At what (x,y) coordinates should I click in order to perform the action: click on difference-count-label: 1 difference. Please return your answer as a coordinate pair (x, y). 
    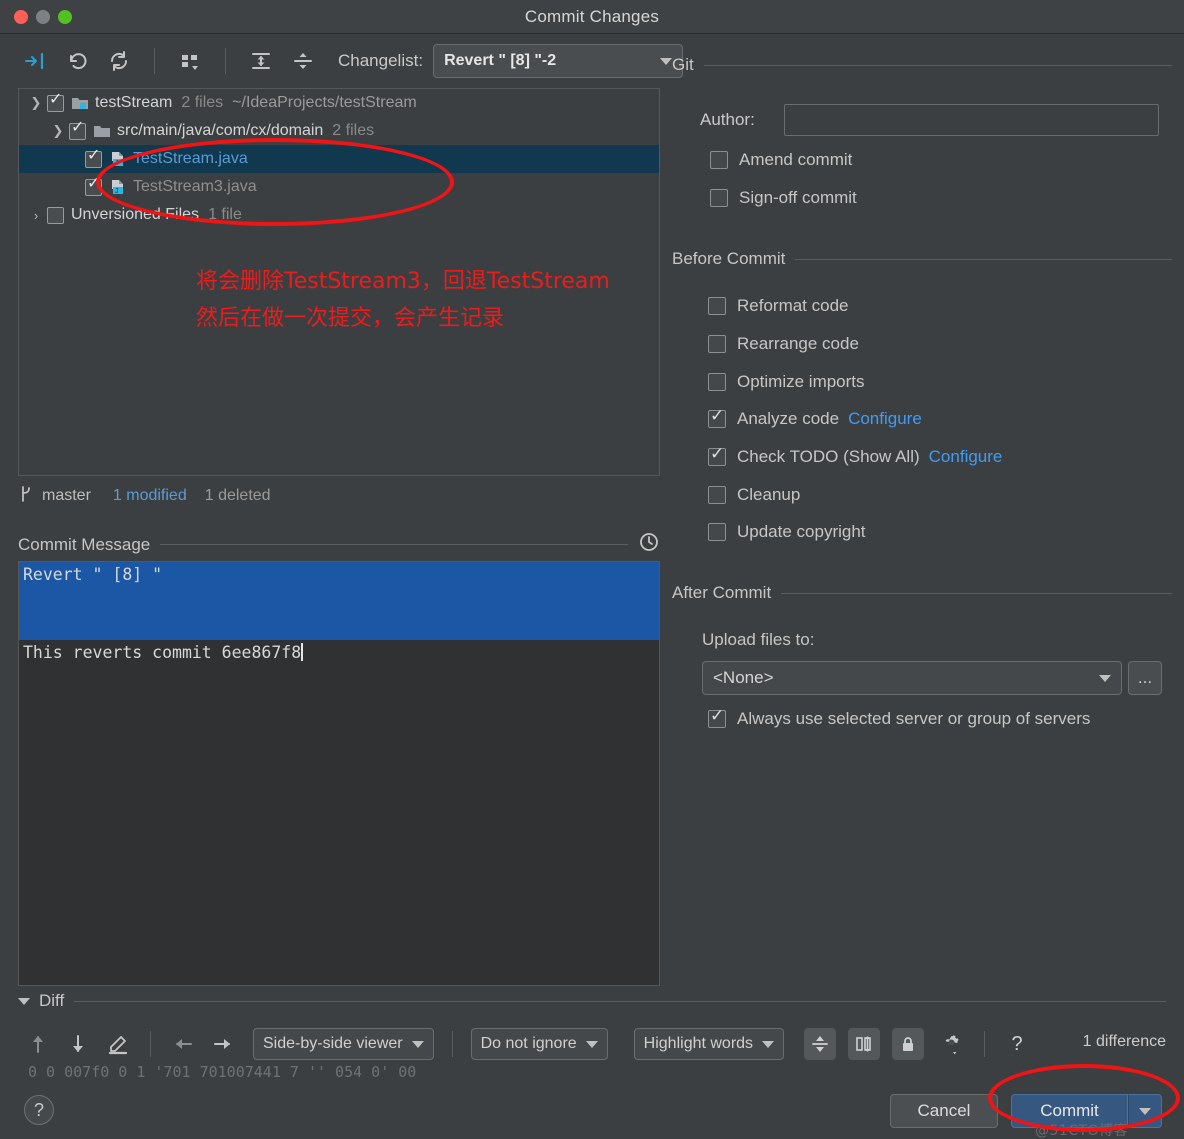
    Looking at the image, I should click on (1124, 1041).